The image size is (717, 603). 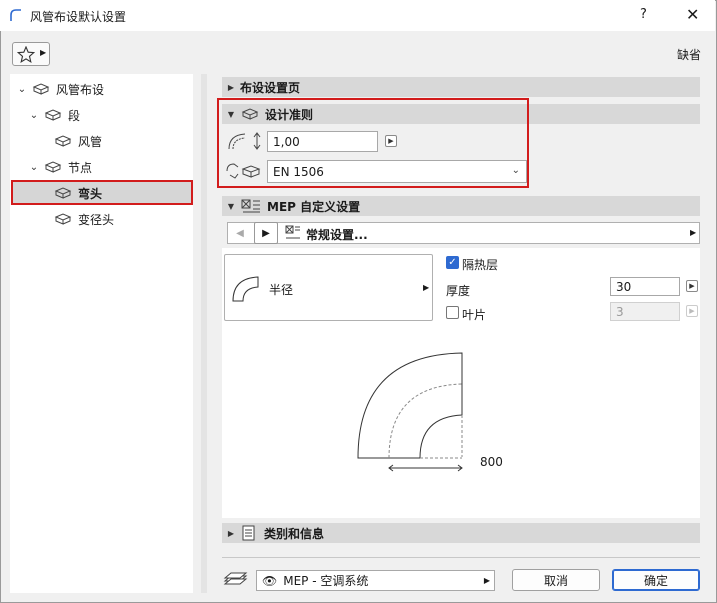 What do you see at coordinates (41, 89) in the screenshot?
I see `duct-box-icon` at bounding box center [41, 89].